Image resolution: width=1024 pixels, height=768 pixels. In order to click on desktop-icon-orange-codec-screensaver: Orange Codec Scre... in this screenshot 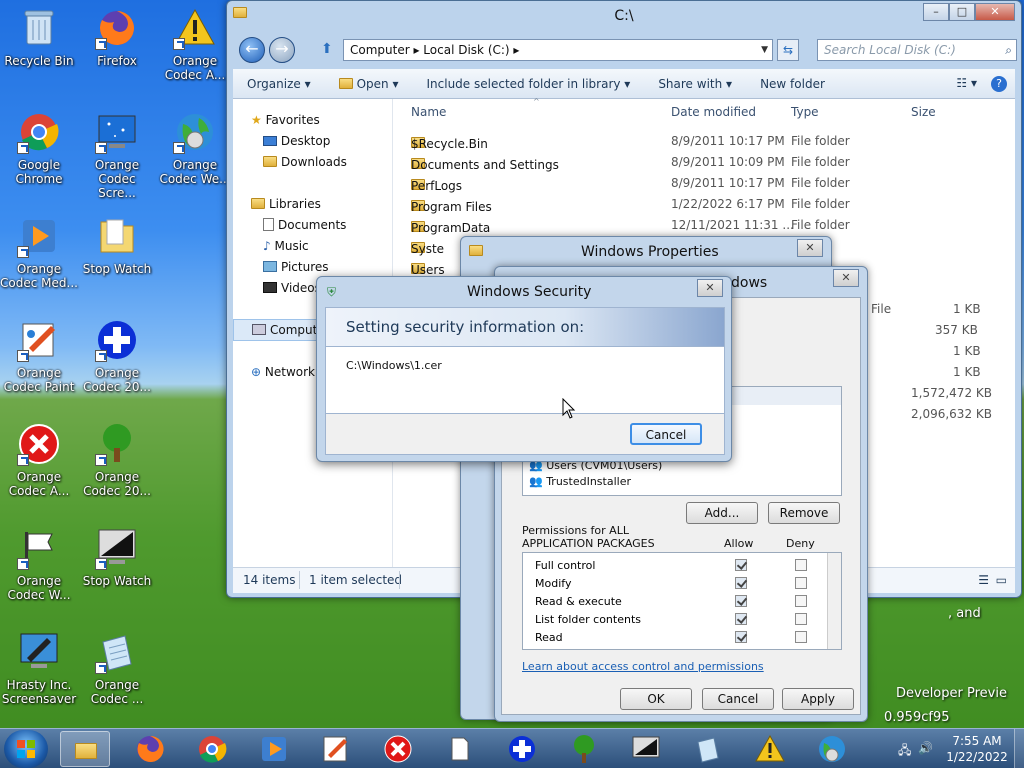, I will do `click(117, 155)`.